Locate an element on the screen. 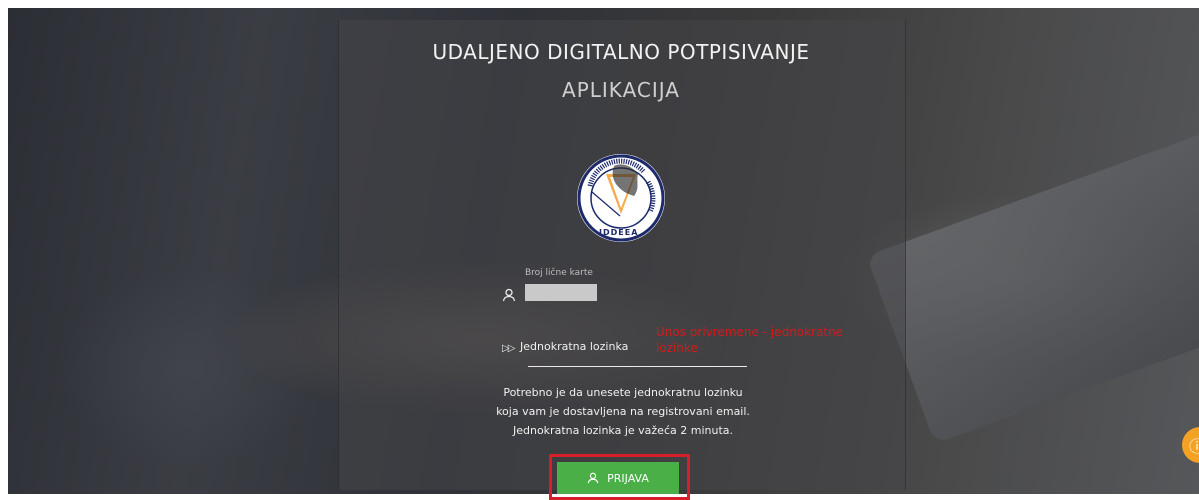  annotation-note: Unos privremene - jednokratne lozinke is located at coordinates (750, 340).